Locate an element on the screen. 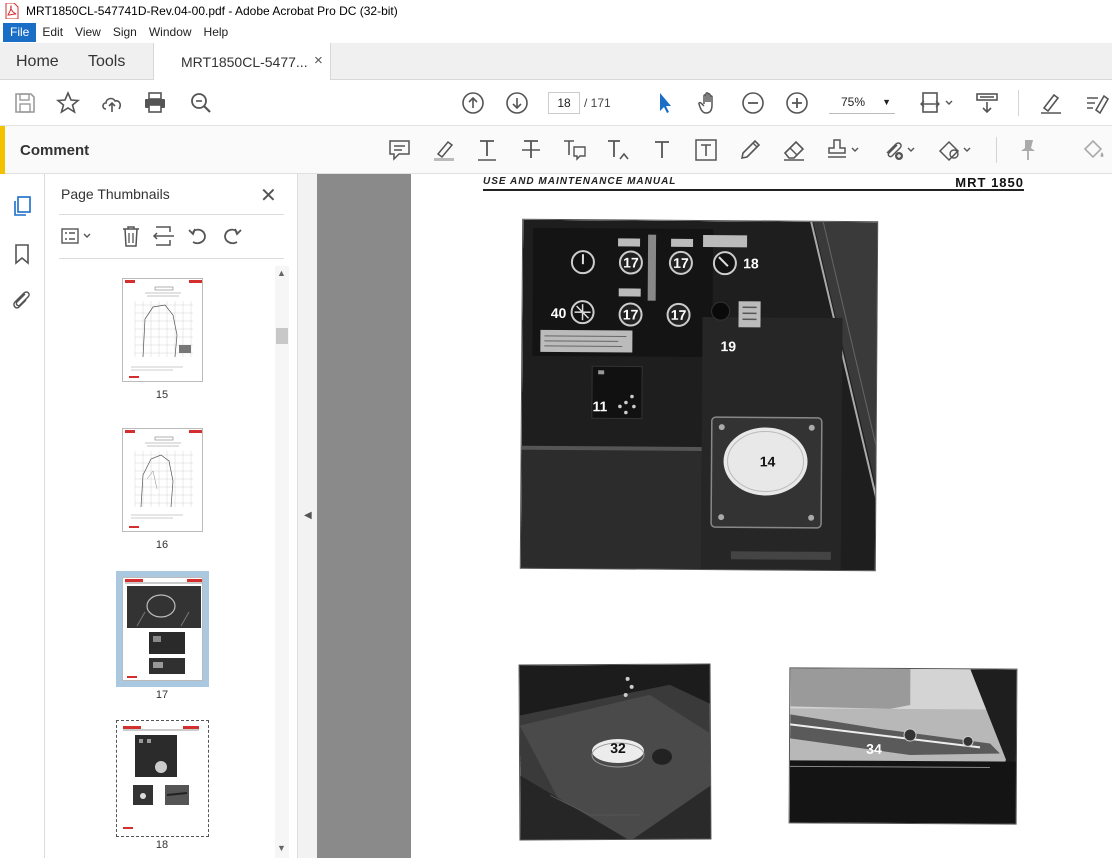 The image size is (1112, 858). select-cursor-icon is located at coordinates (665, 103).